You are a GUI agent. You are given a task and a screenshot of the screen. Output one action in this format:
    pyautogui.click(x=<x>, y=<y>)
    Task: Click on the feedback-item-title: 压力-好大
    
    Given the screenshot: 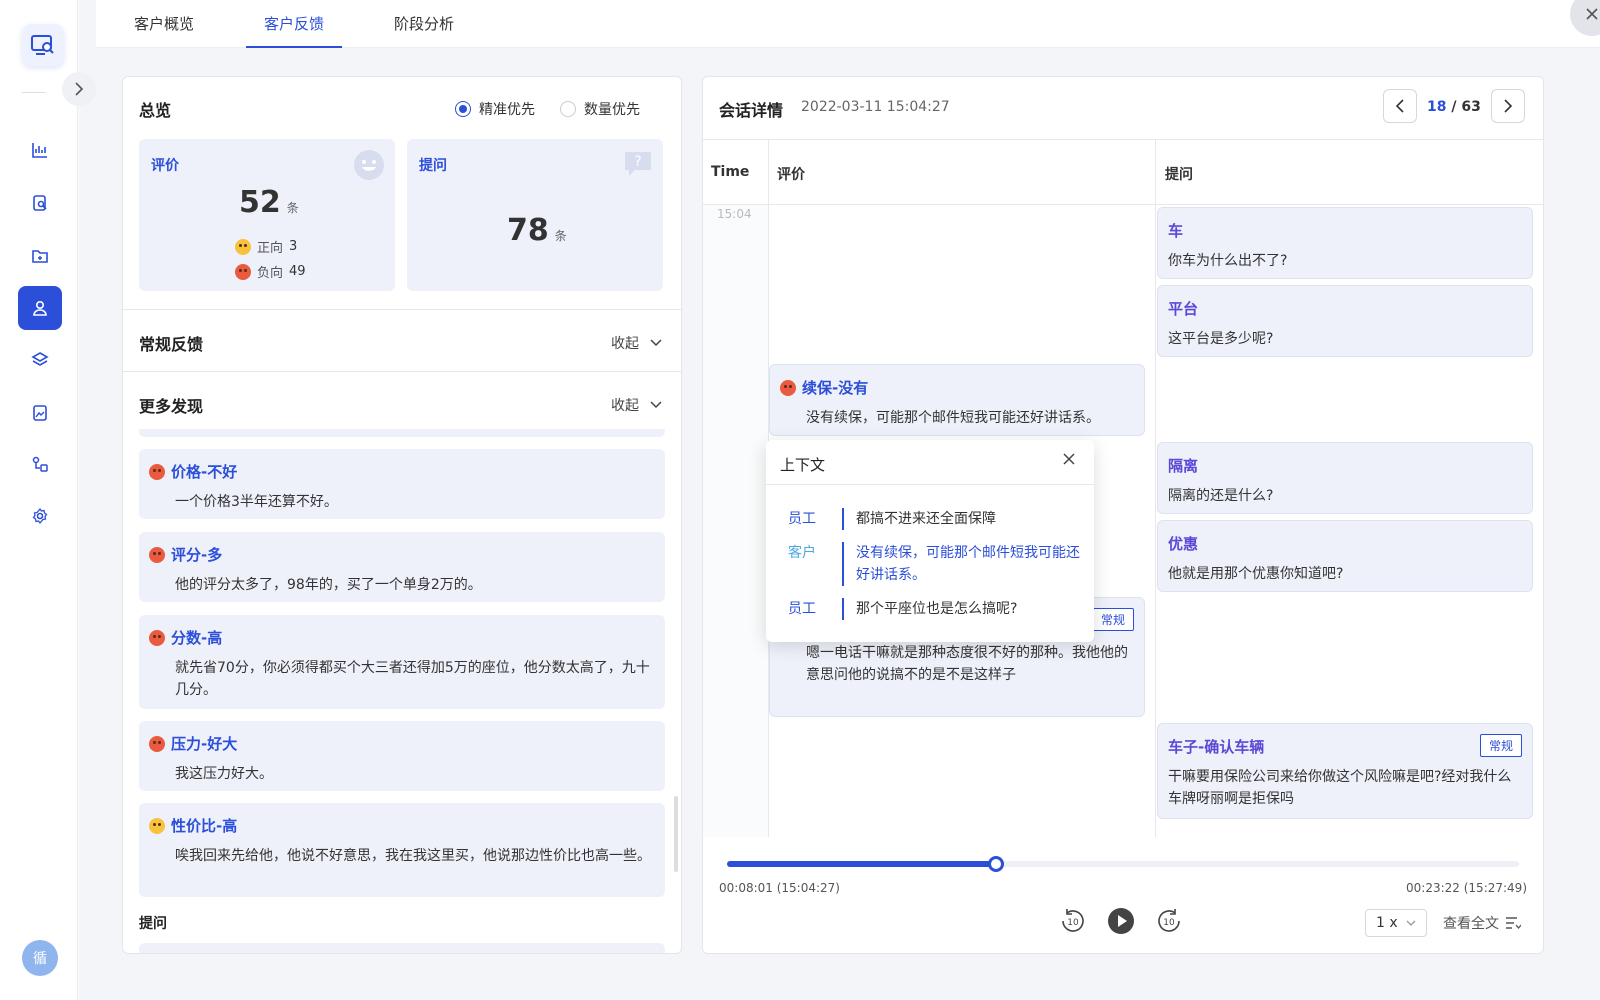 What is the action you would take?
    pyautogui.click(x=193, y=743)
    